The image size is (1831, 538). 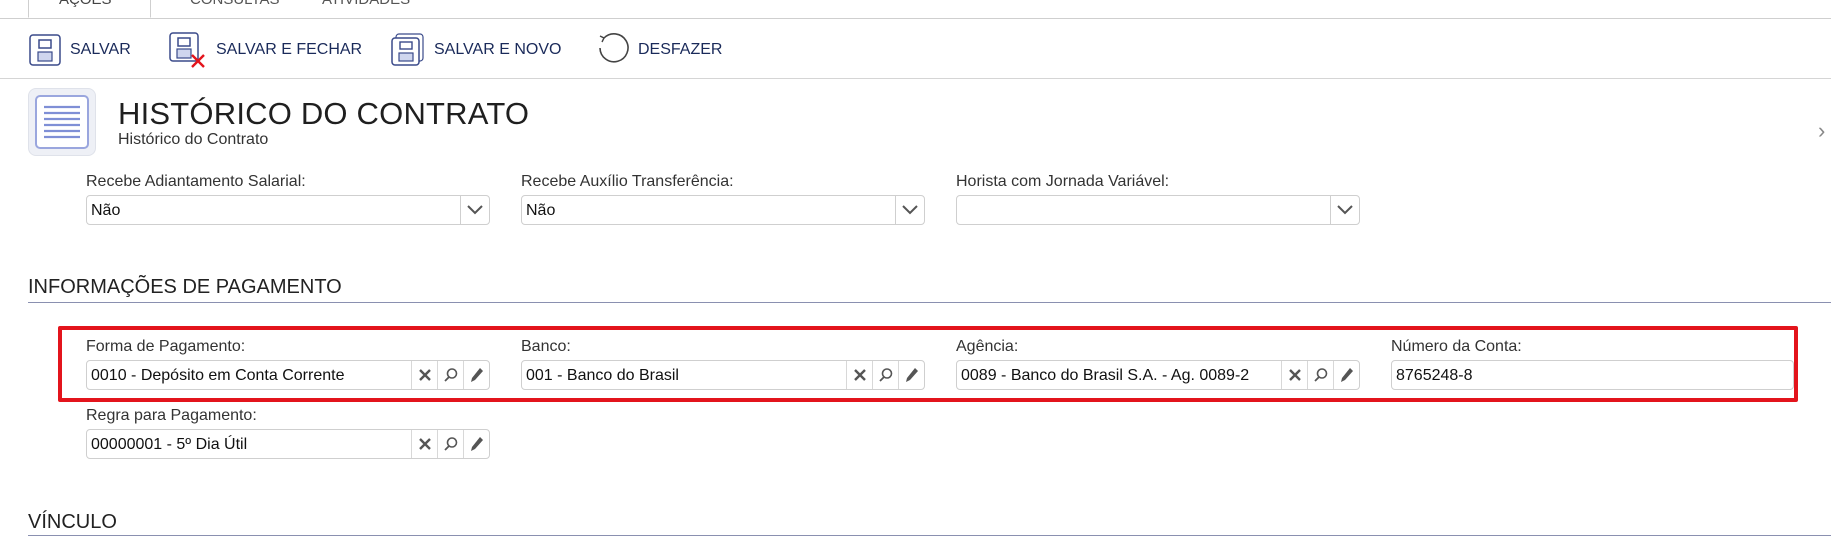 What do you see at coordinates (408, 50) in the screenshot?
I see `save-new-icon` at bounding box center [408, 50].